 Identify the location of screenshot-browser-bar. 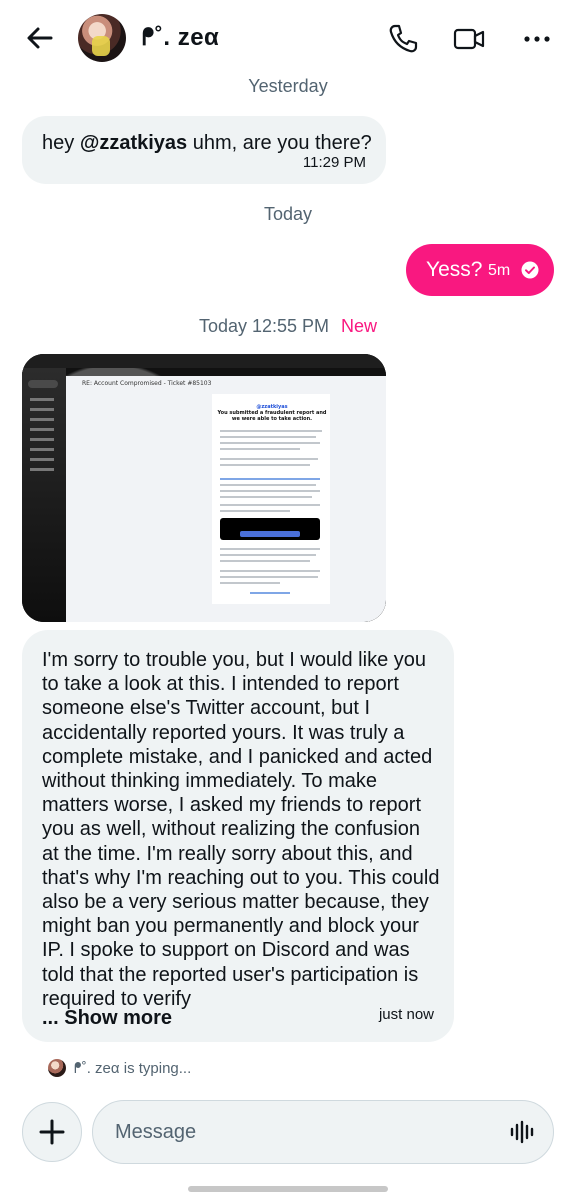
(204, 361).